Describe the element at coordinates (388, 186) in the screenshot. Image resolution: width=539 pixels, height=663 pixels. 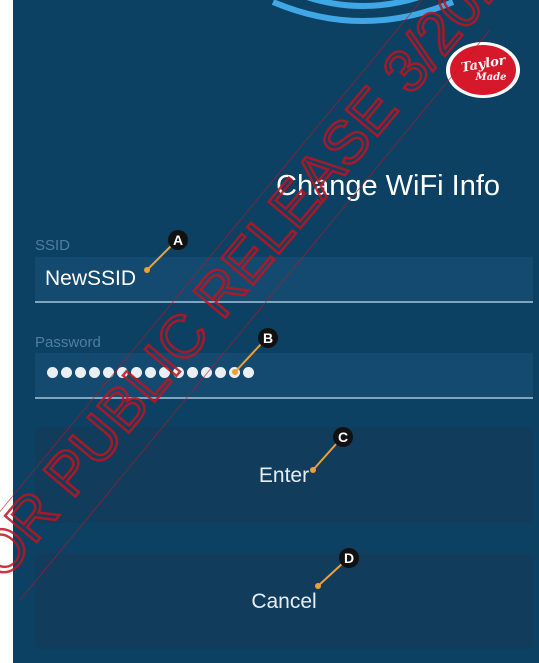
I see `page-title: Change WiFi Info` at that location.